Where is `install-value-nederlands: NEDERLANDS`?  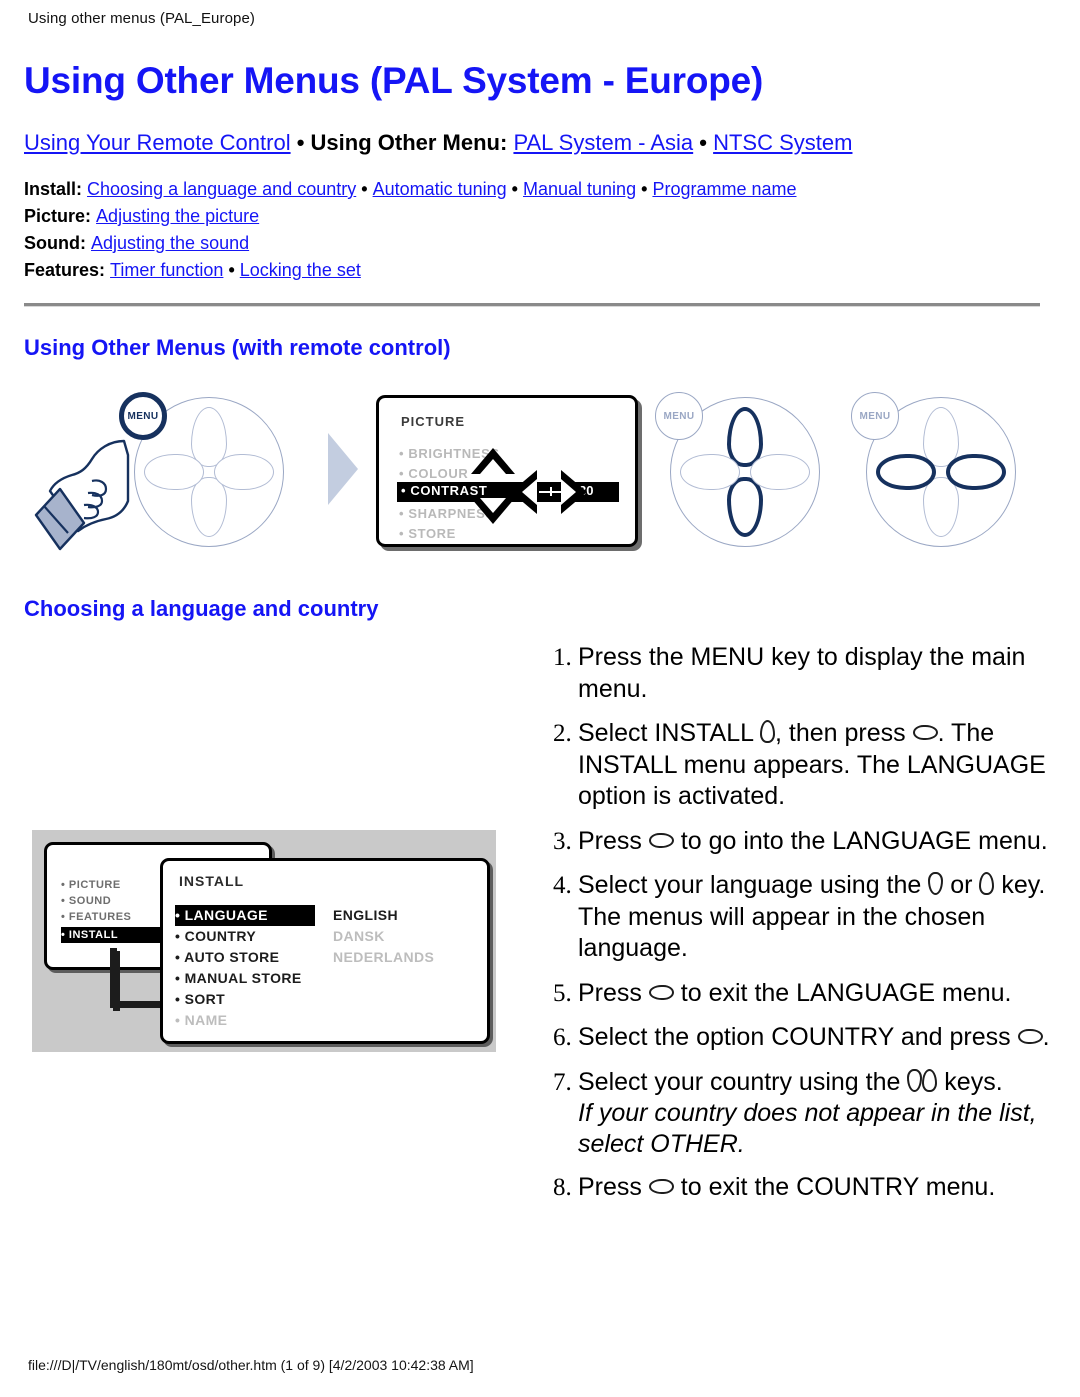
install-value-nederlands: NEDERLANDS is located at coordinates (384, 957).